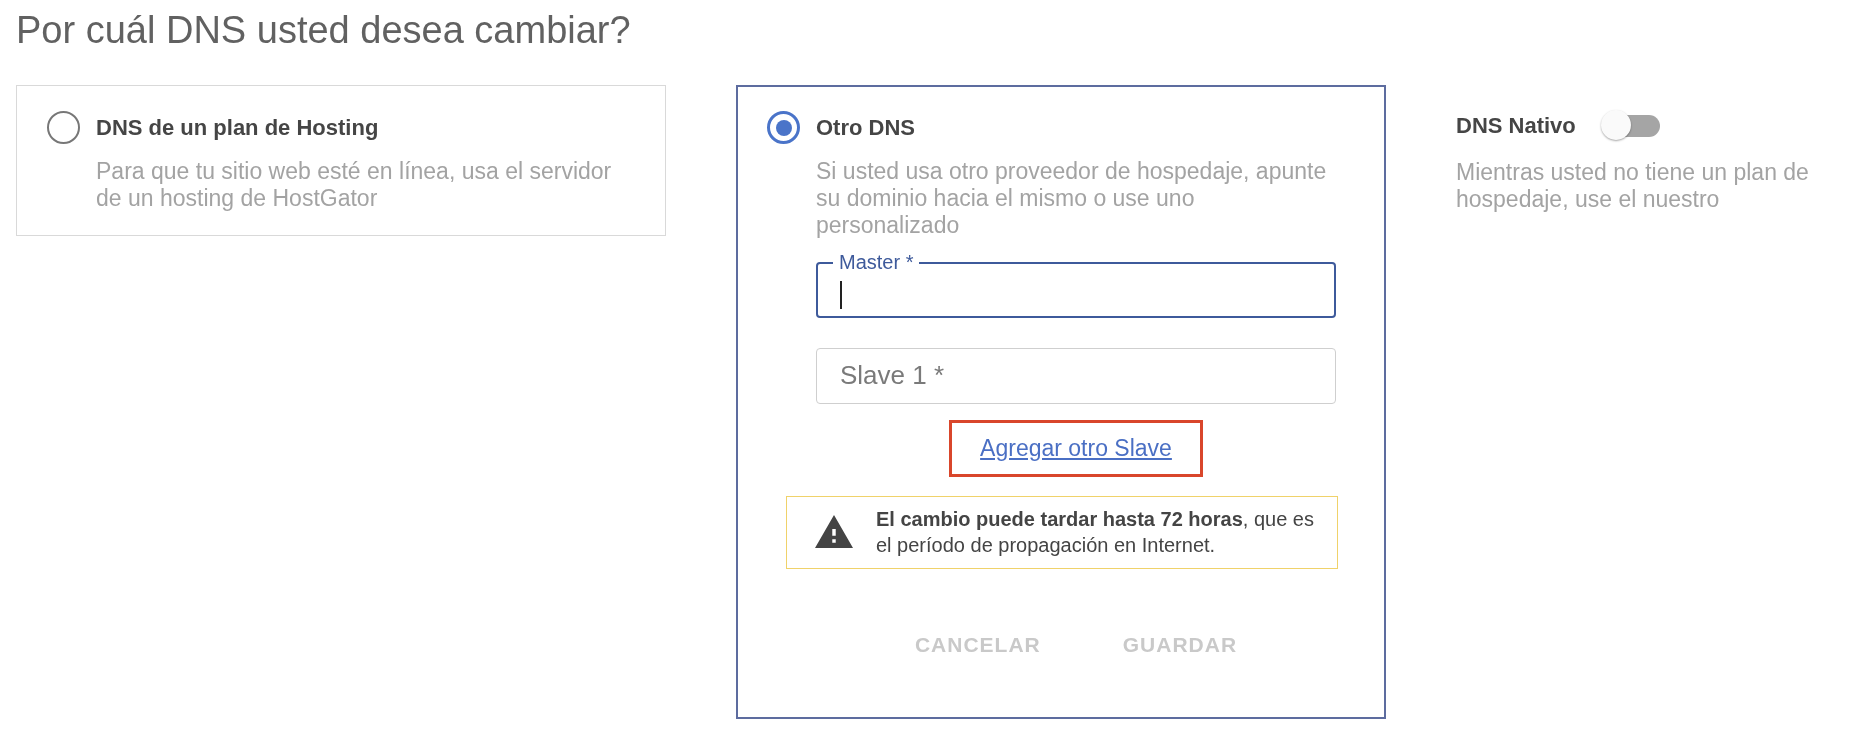 This screenshot has width=1852, height=730. What do you see at coordinates (841, 294) in the screenshot?
I see `cursor-icon` at bounding box center [841, 294].